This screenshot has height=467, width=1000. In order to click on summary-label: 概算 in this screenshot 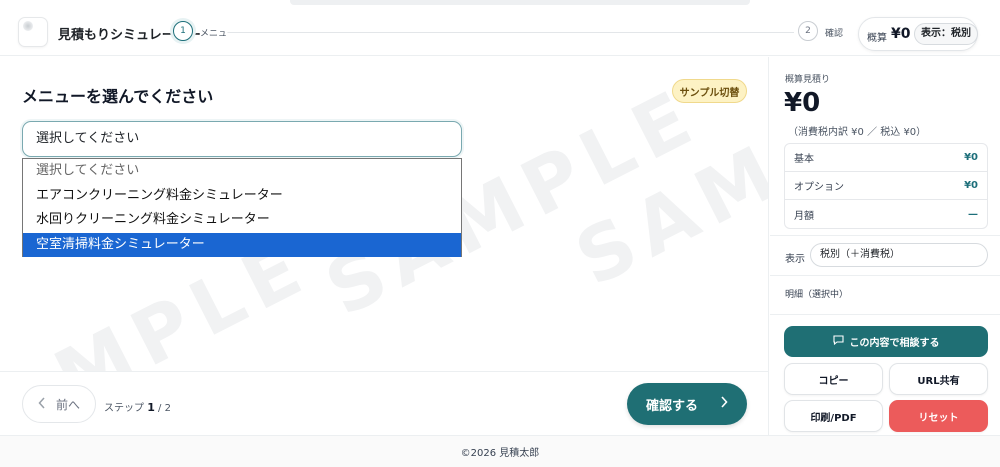, I will do `click(877, 38)`.